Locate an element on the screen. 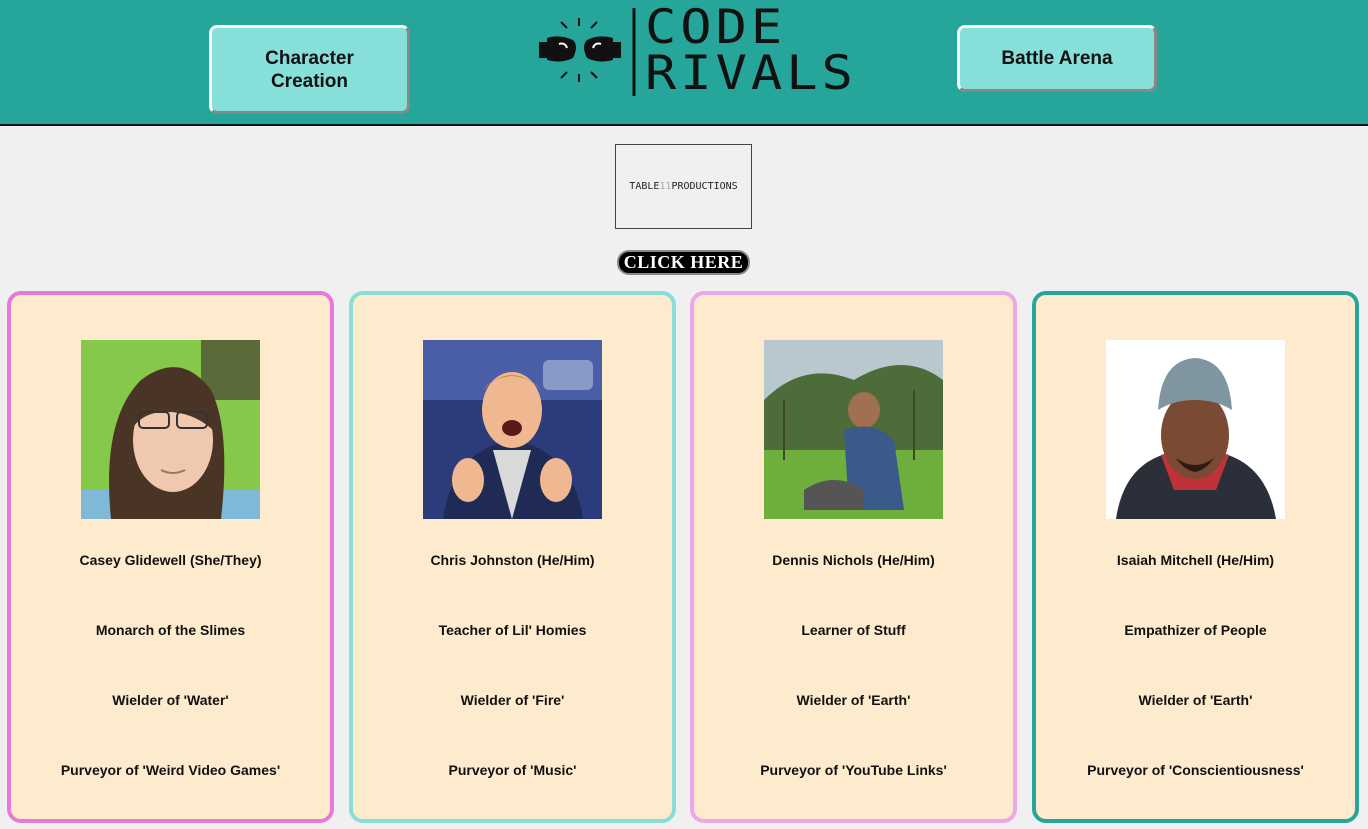  logo-text-rivals: RIVALS is located at coordinates (751, 73).